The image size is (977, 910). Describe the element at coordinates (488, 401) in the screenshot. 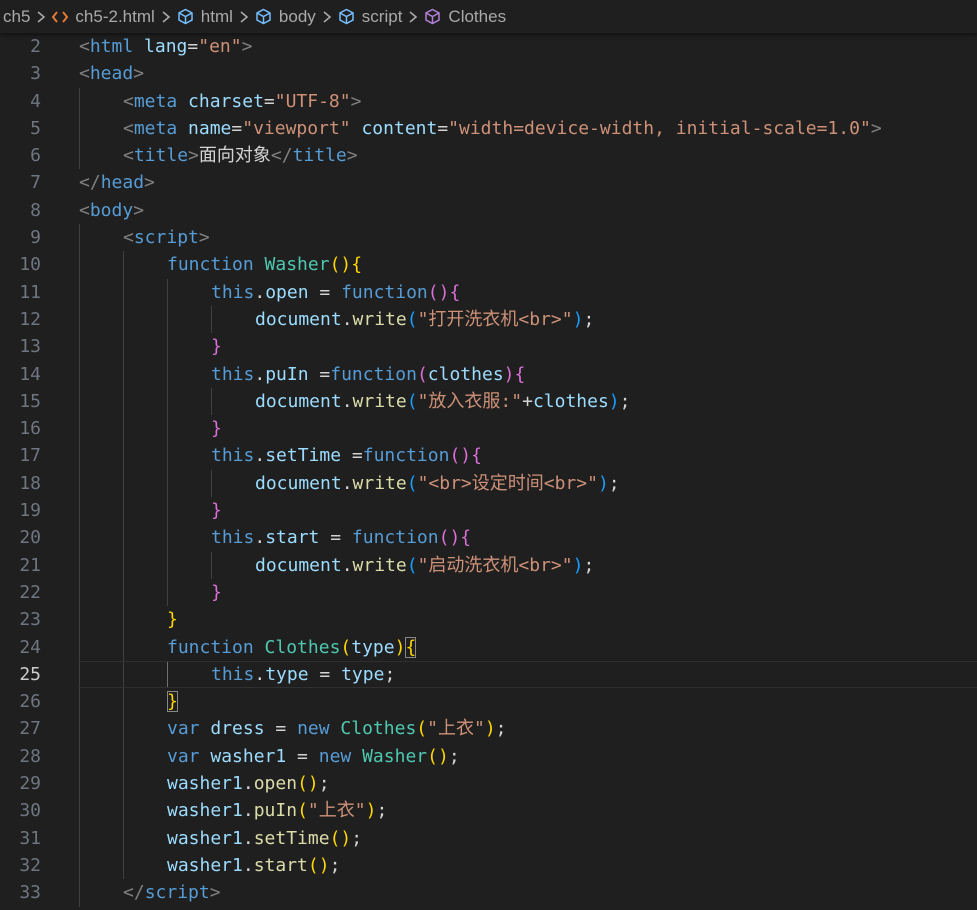

I see `code-line: 15 document.write("放入衣服:"+clothes);` at that location.